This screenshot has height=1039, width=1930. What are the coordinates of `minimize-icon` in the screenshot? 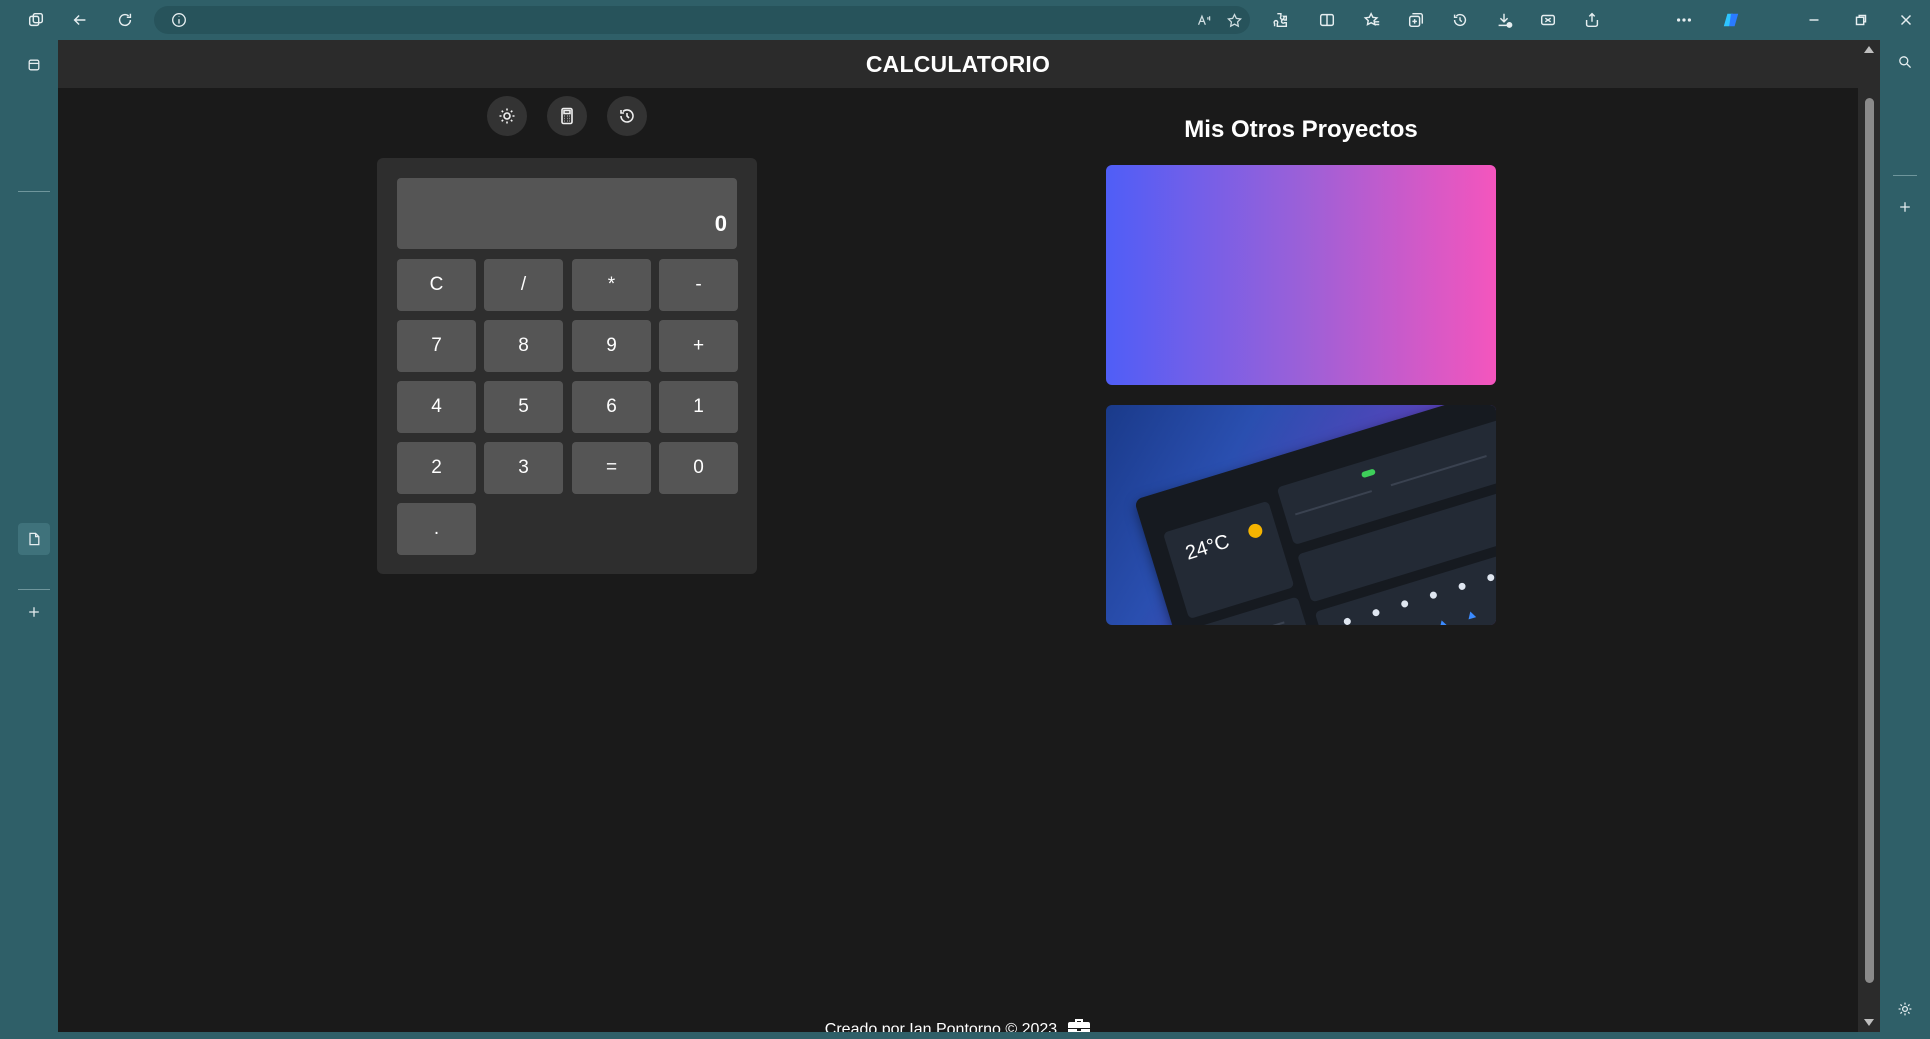 It's located at (1814, 20).